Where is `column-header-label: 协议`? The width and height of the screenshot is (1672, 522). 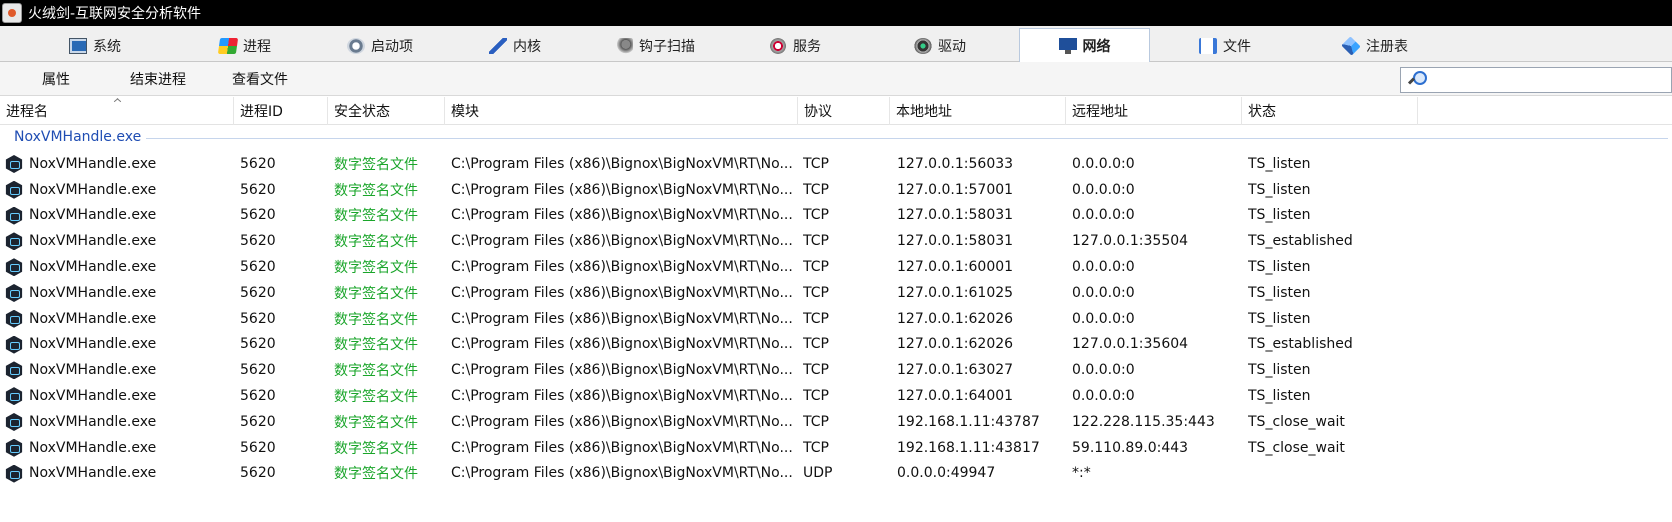 column-header-label: 协议 is located at coordinates (818, 112).